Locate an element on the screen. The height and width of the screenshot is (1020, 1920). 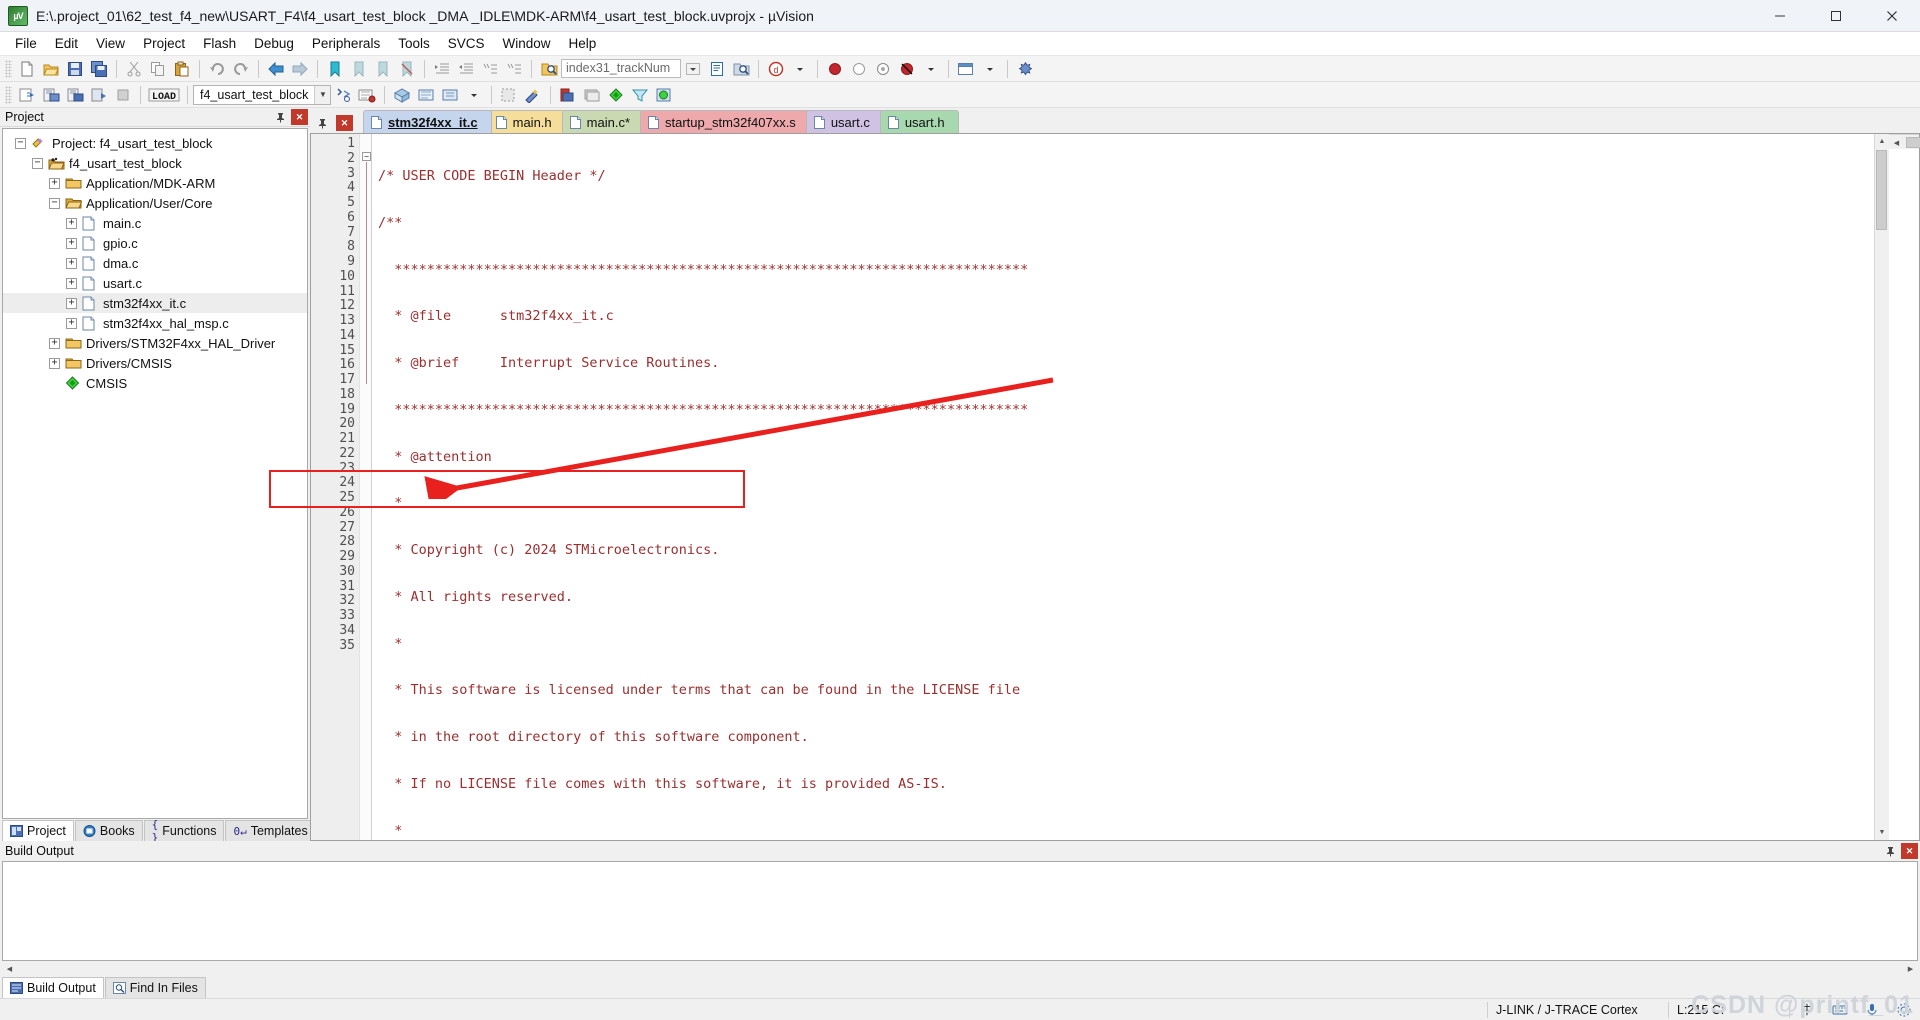
new-file-icon is located at coordinates (27, 69).